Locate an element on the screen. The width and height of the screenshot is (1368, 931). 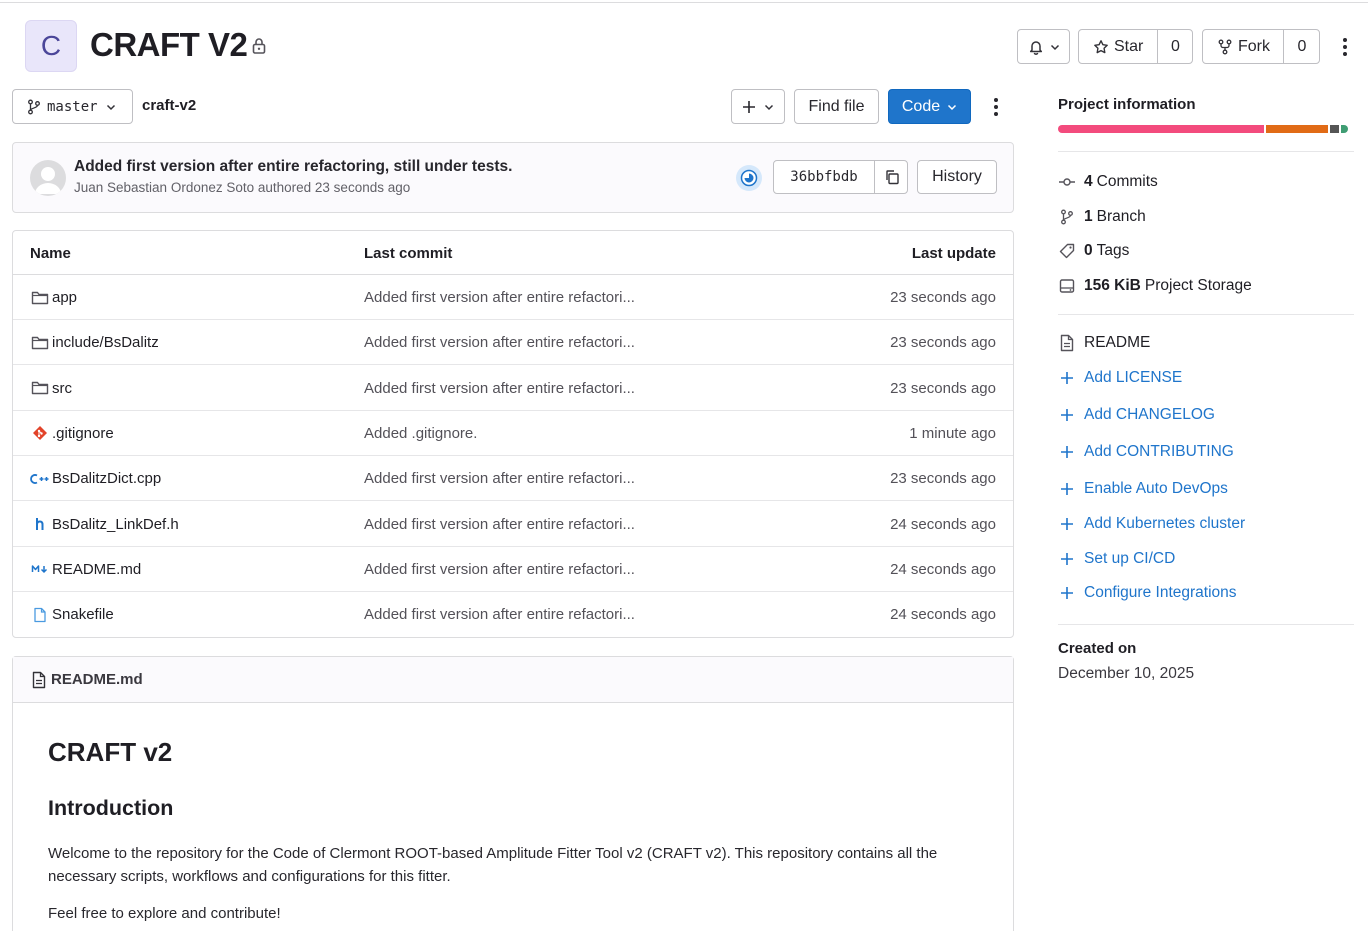
repo-more-icon is located at coordinates (996, 107).